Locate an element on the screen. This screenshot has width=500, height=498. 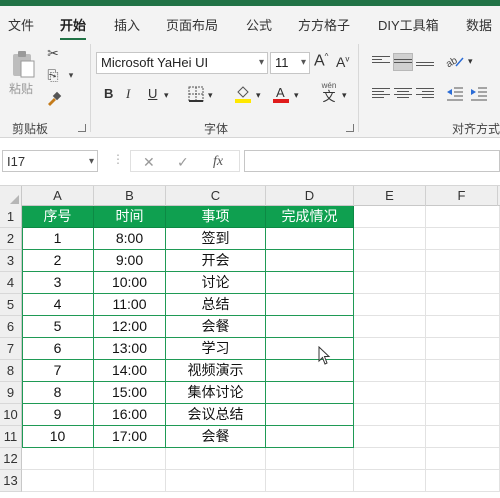
underline-button: U is located at coordinates (152, 93).